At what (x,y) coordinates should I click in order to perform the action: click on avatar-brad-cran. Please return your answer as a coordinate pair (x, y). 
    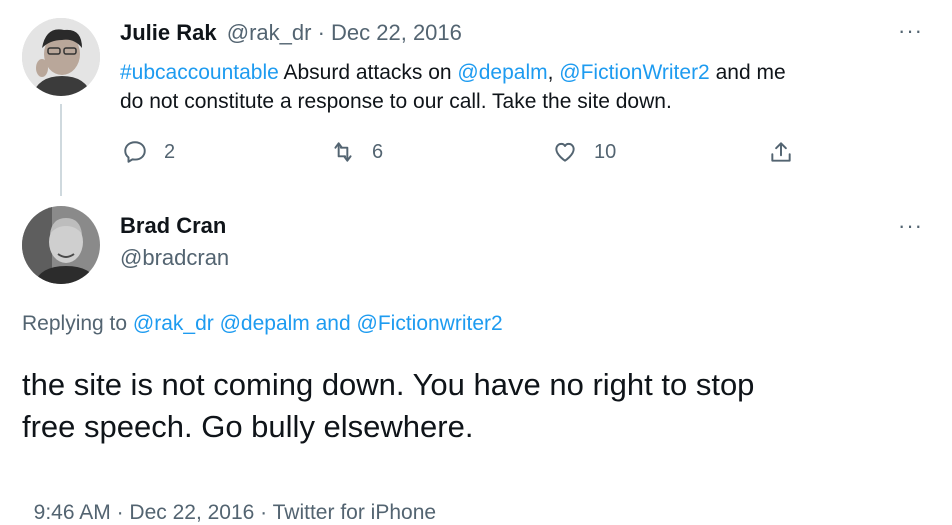
    Looking at the image, I should click on (61, 245).